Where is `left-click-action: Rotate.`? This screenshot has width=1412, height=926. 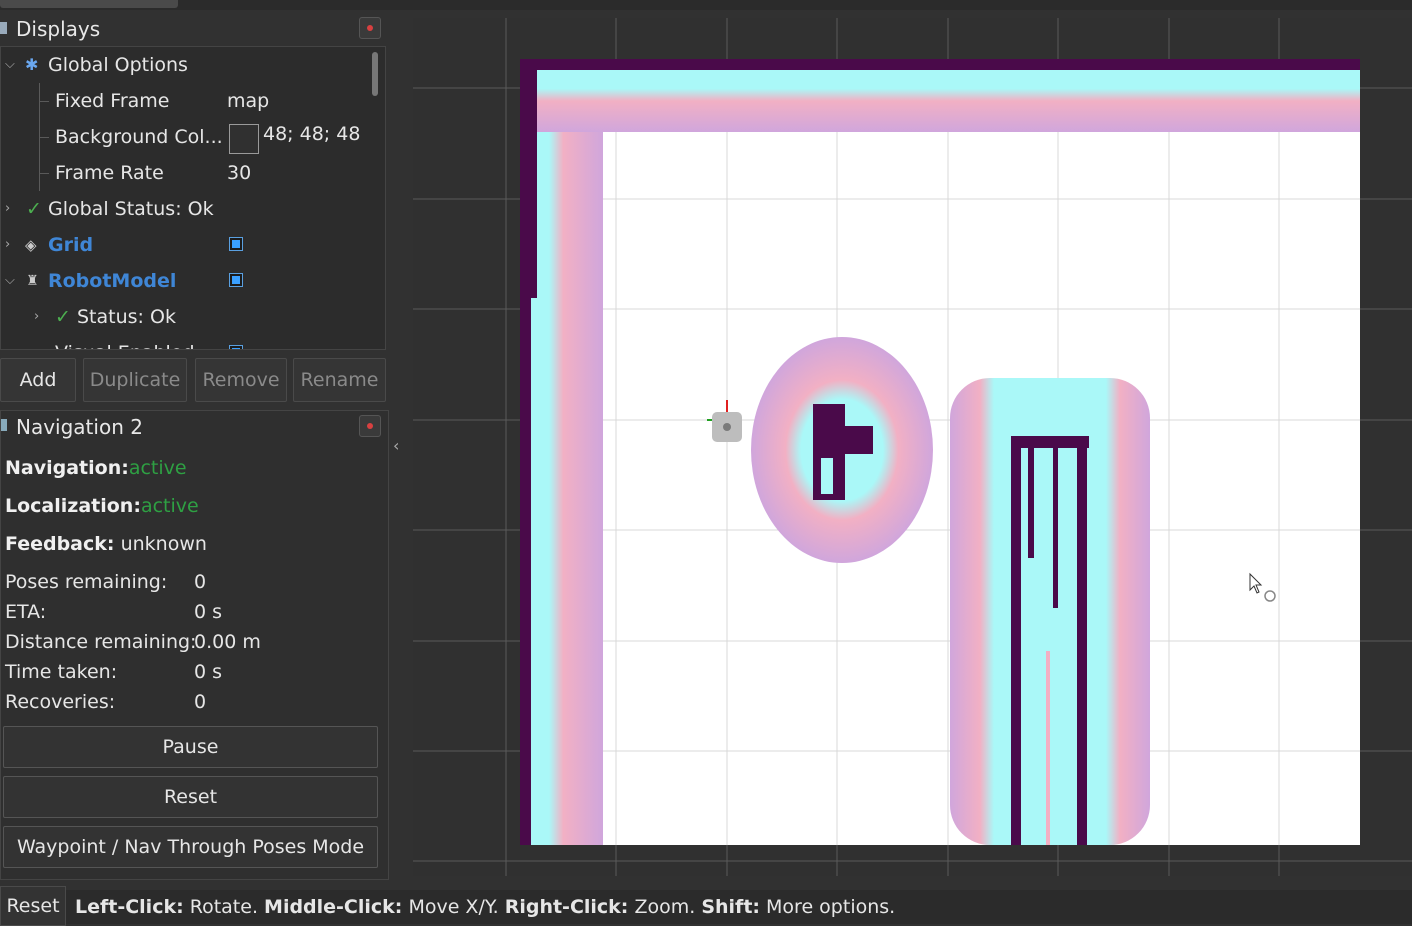 left-click-action: Rotate. is located at coordinates (224, 907).